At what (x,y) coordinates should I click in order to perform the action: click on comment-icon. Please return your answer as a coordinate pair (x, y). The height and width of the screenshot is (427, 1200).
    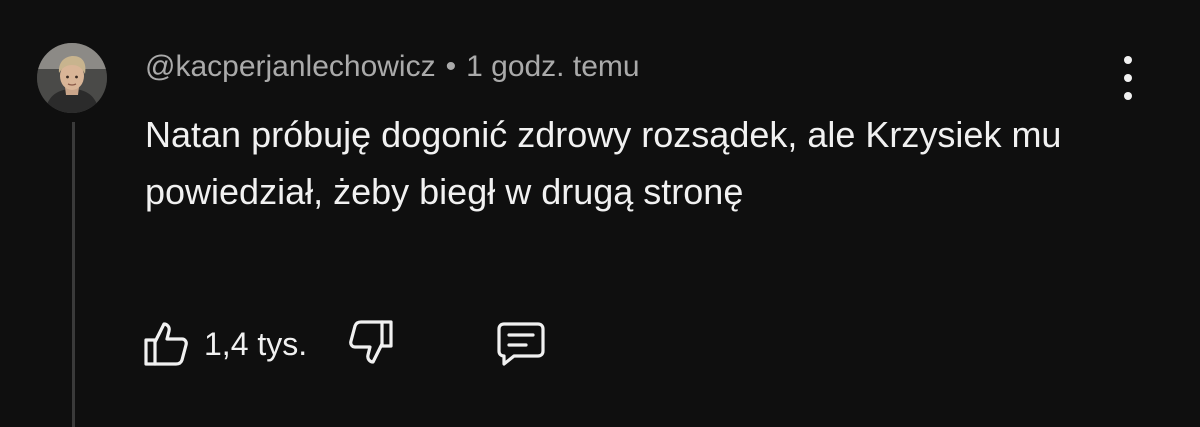
    Looking at the image, I should click on (521, 344).